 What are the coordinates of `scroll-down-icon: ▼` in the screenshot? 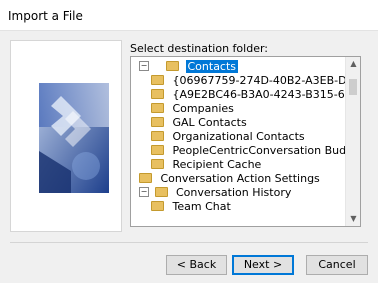 It's located at (353, 219).